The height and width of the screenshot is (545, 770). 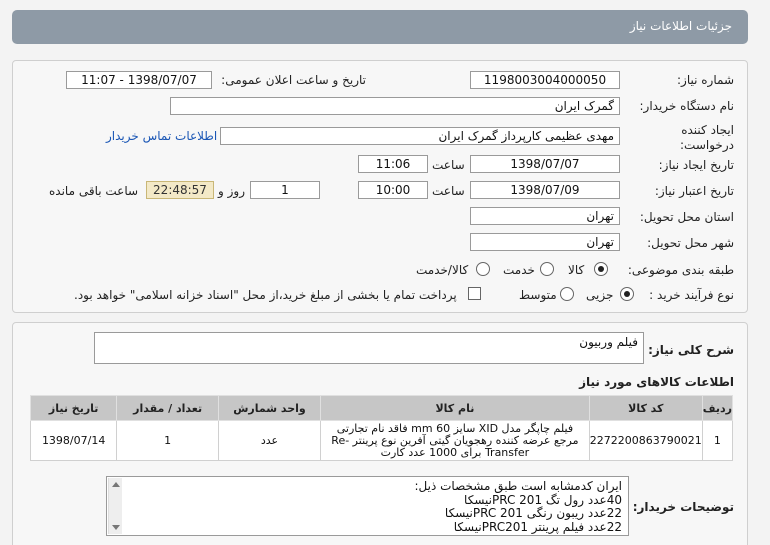 What do you see at coordinates (717, 440) in the screenshot?
I see `cell-row: 1` at bounding box center [717, 440].